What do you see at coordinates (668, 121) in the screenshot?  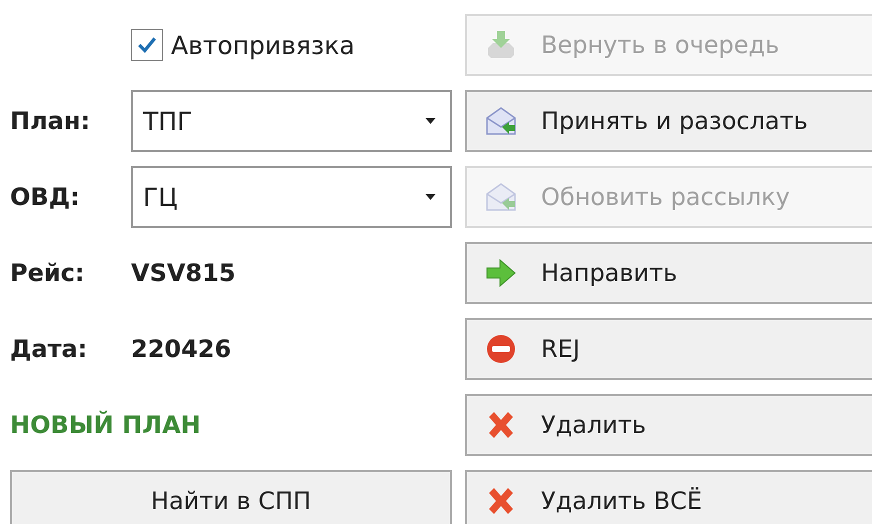 I see `action-button: Принять и разослать` at bounding box center [668, 121].